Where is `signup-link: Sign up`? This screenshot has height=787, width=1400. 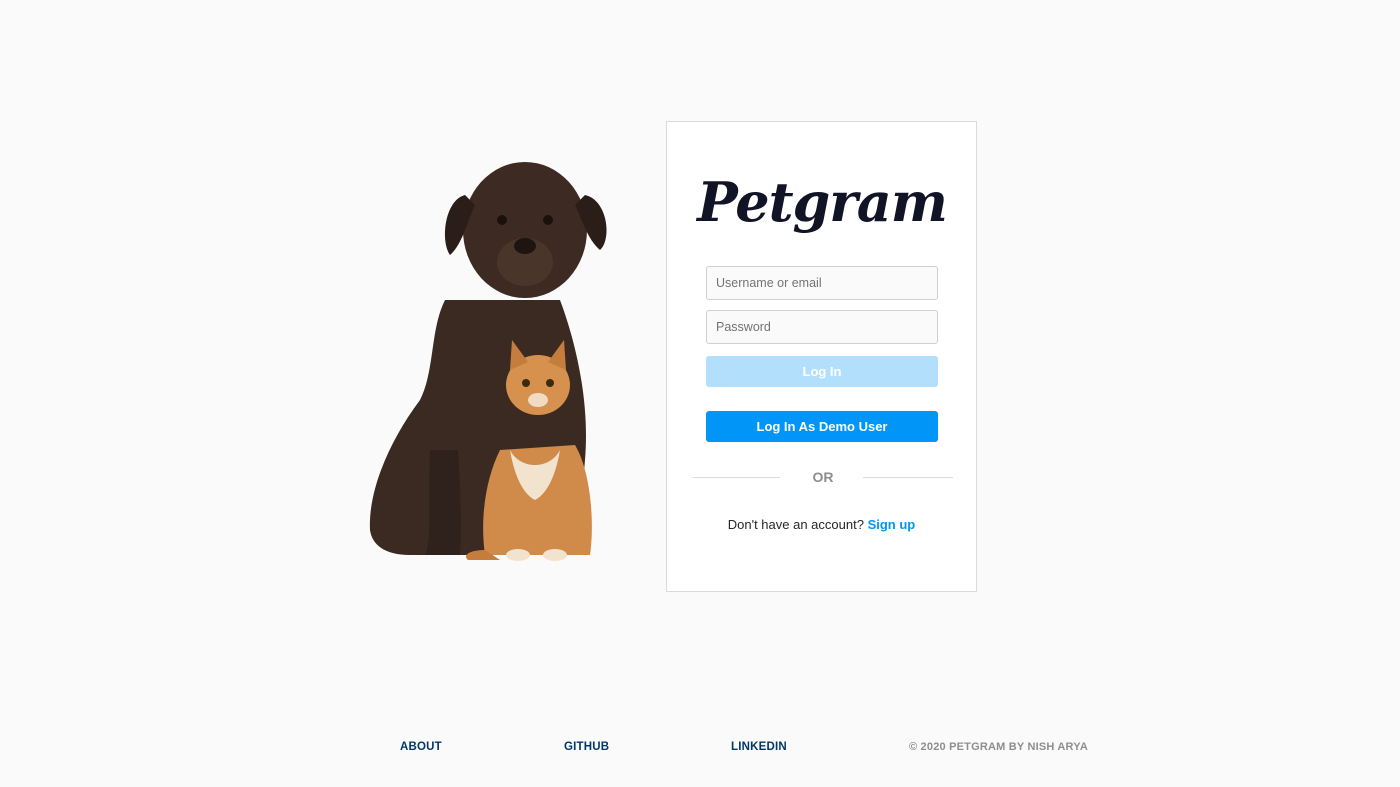
signup-link: Sign up is located at coordinates (892, 524).